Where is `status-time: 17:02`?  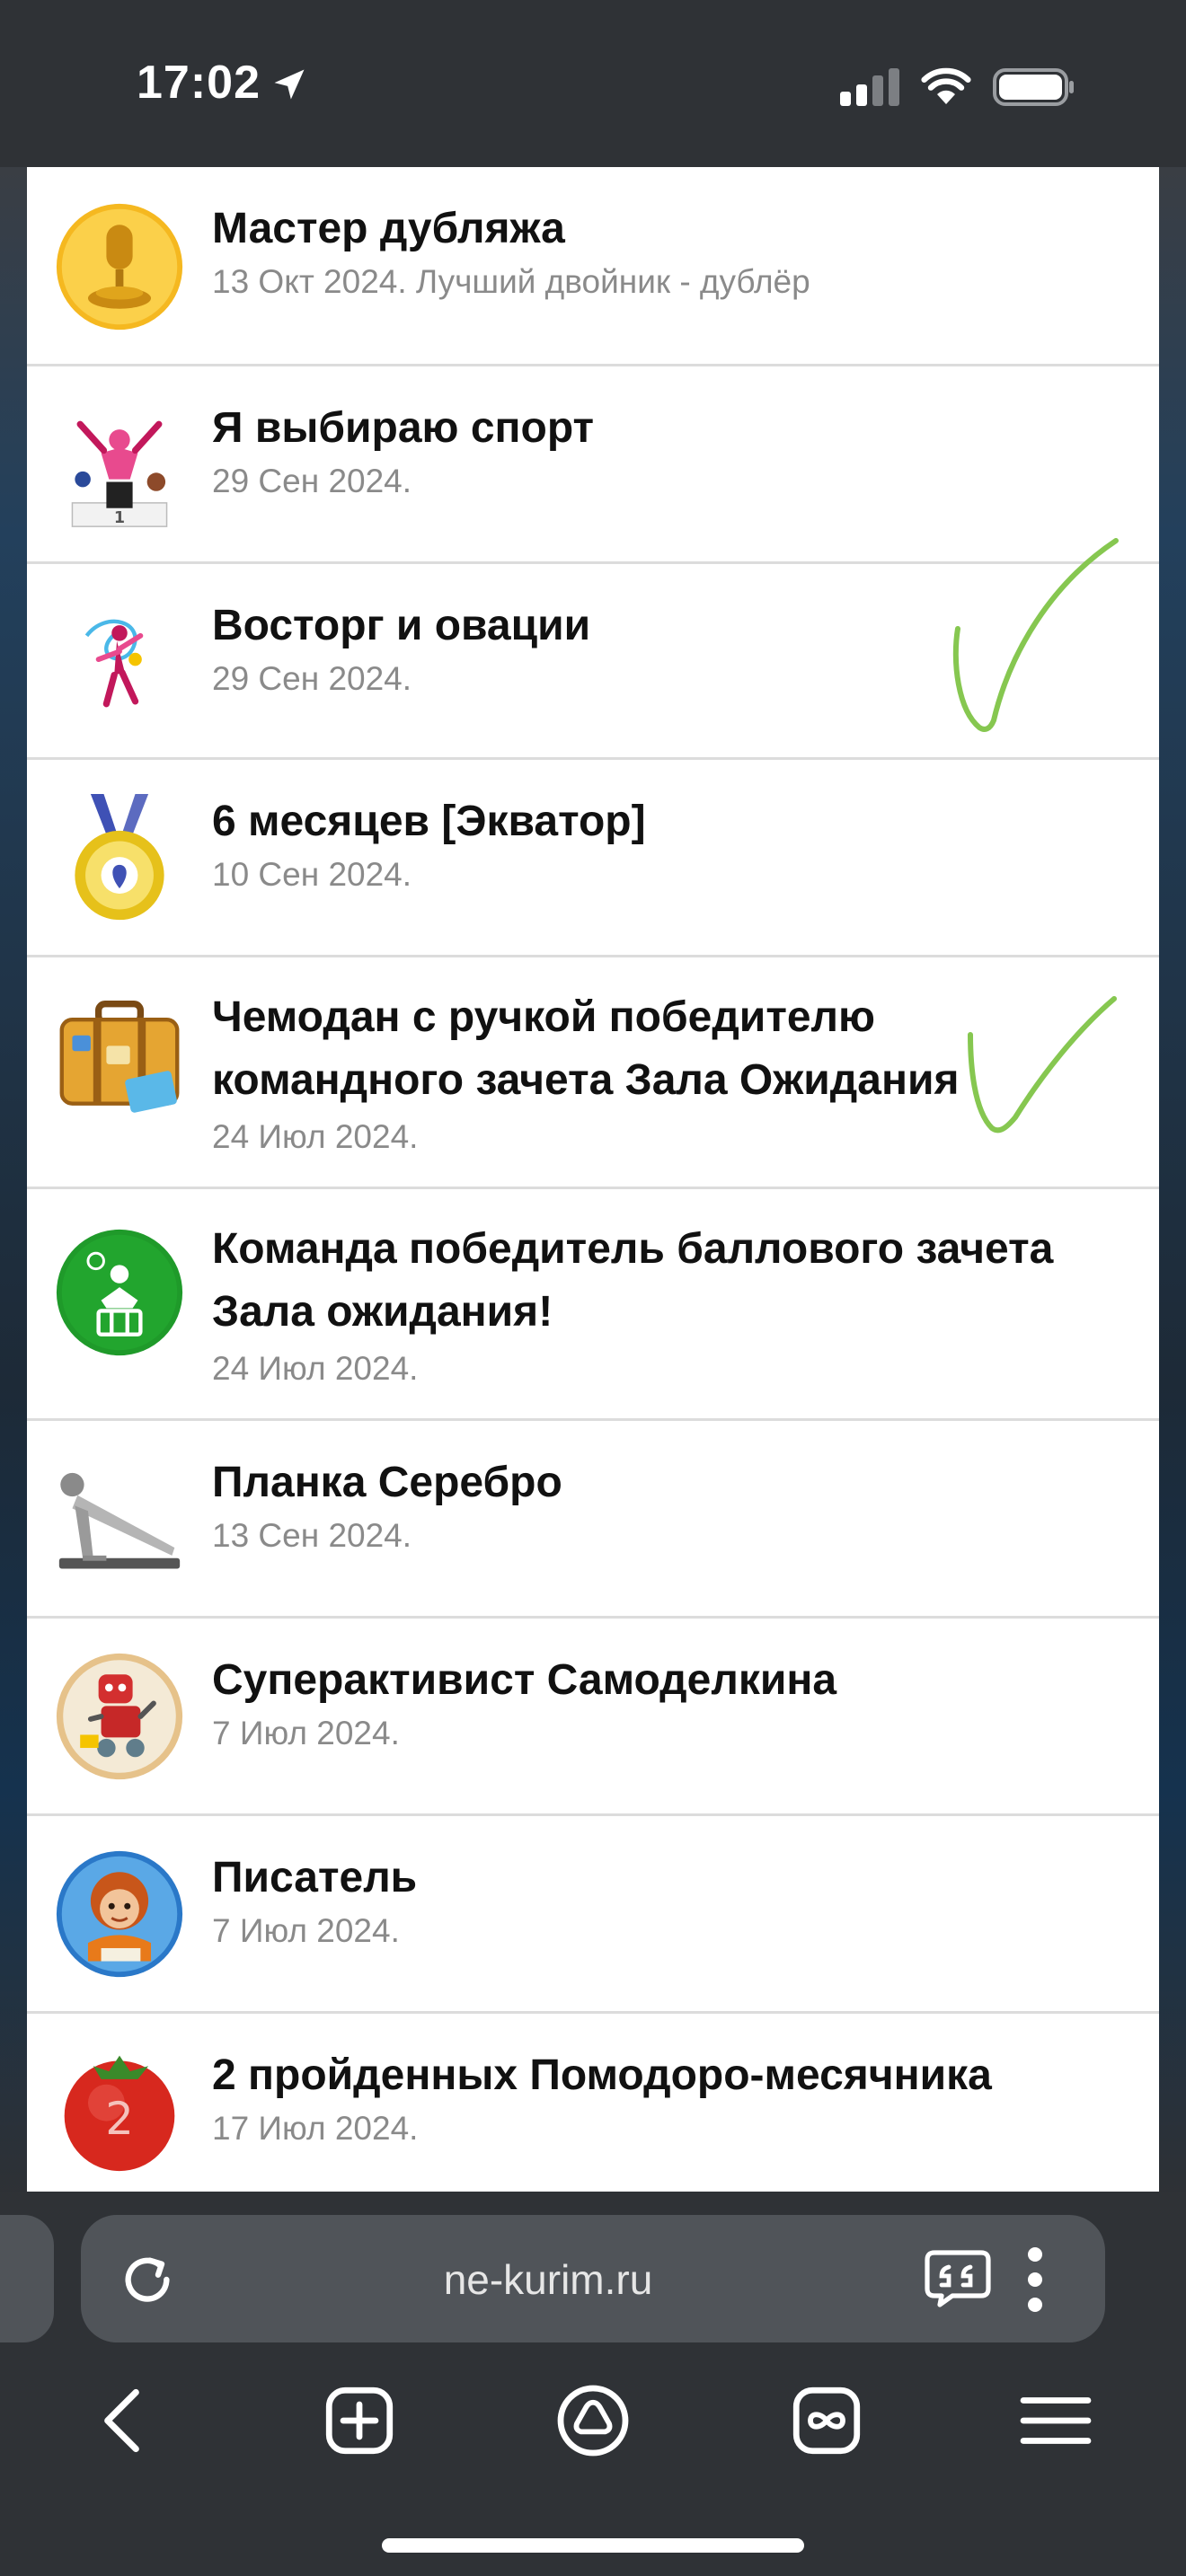
status-time: 17:02 is located at coordinates (199, 83).